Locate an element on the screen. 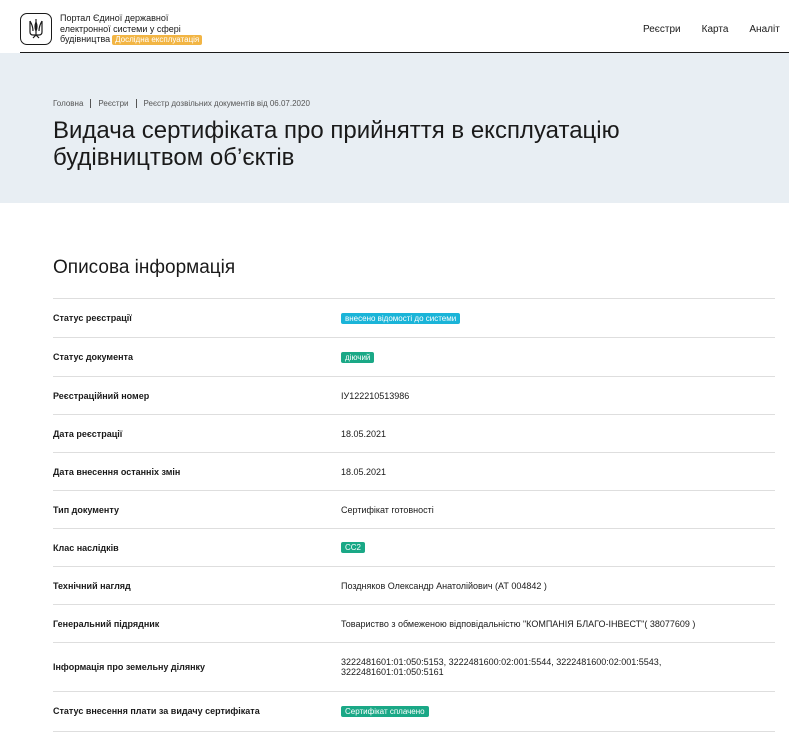 This screenshot has height=737, width=789. row-label: Дата реєстрації is located at coordinates (88, 433).